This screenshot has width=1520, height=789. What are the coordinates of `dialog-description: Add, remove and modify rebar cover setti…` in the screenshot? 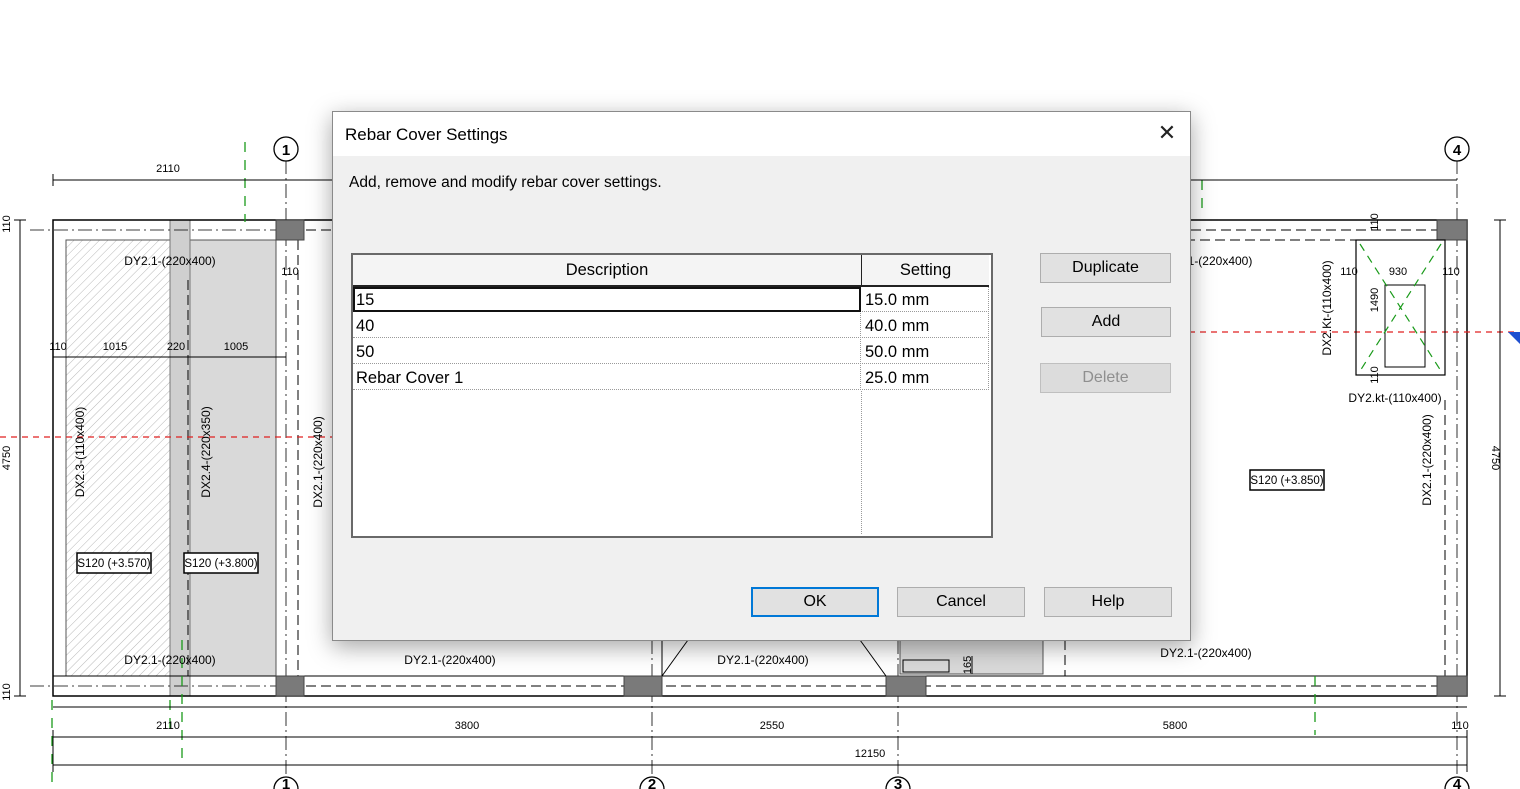 It's located at (505, 182).